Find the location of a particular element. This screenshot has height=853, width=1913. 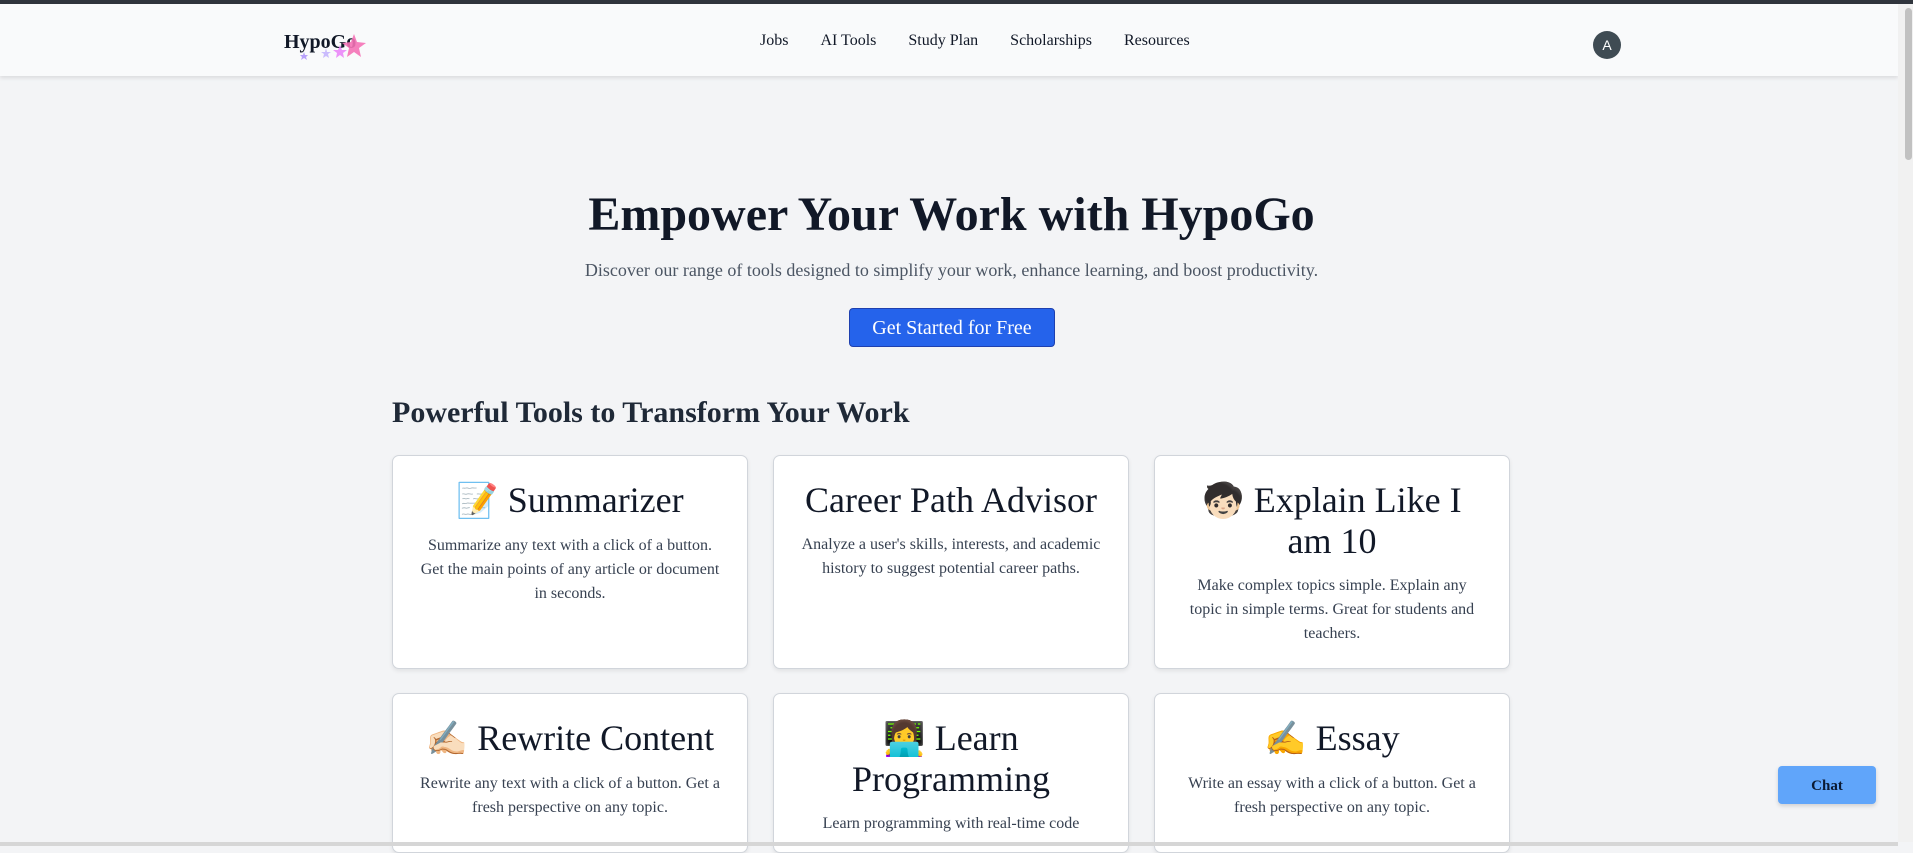

nav-jobs: Jobs is located at coordinates (774, 41).